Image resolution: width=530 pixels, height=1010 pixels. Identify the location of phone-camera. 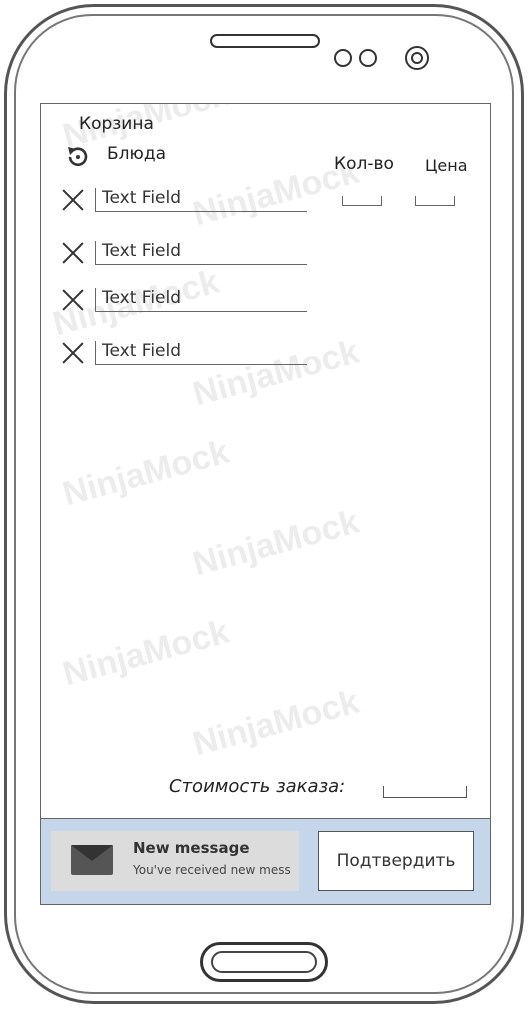
(417, 58).